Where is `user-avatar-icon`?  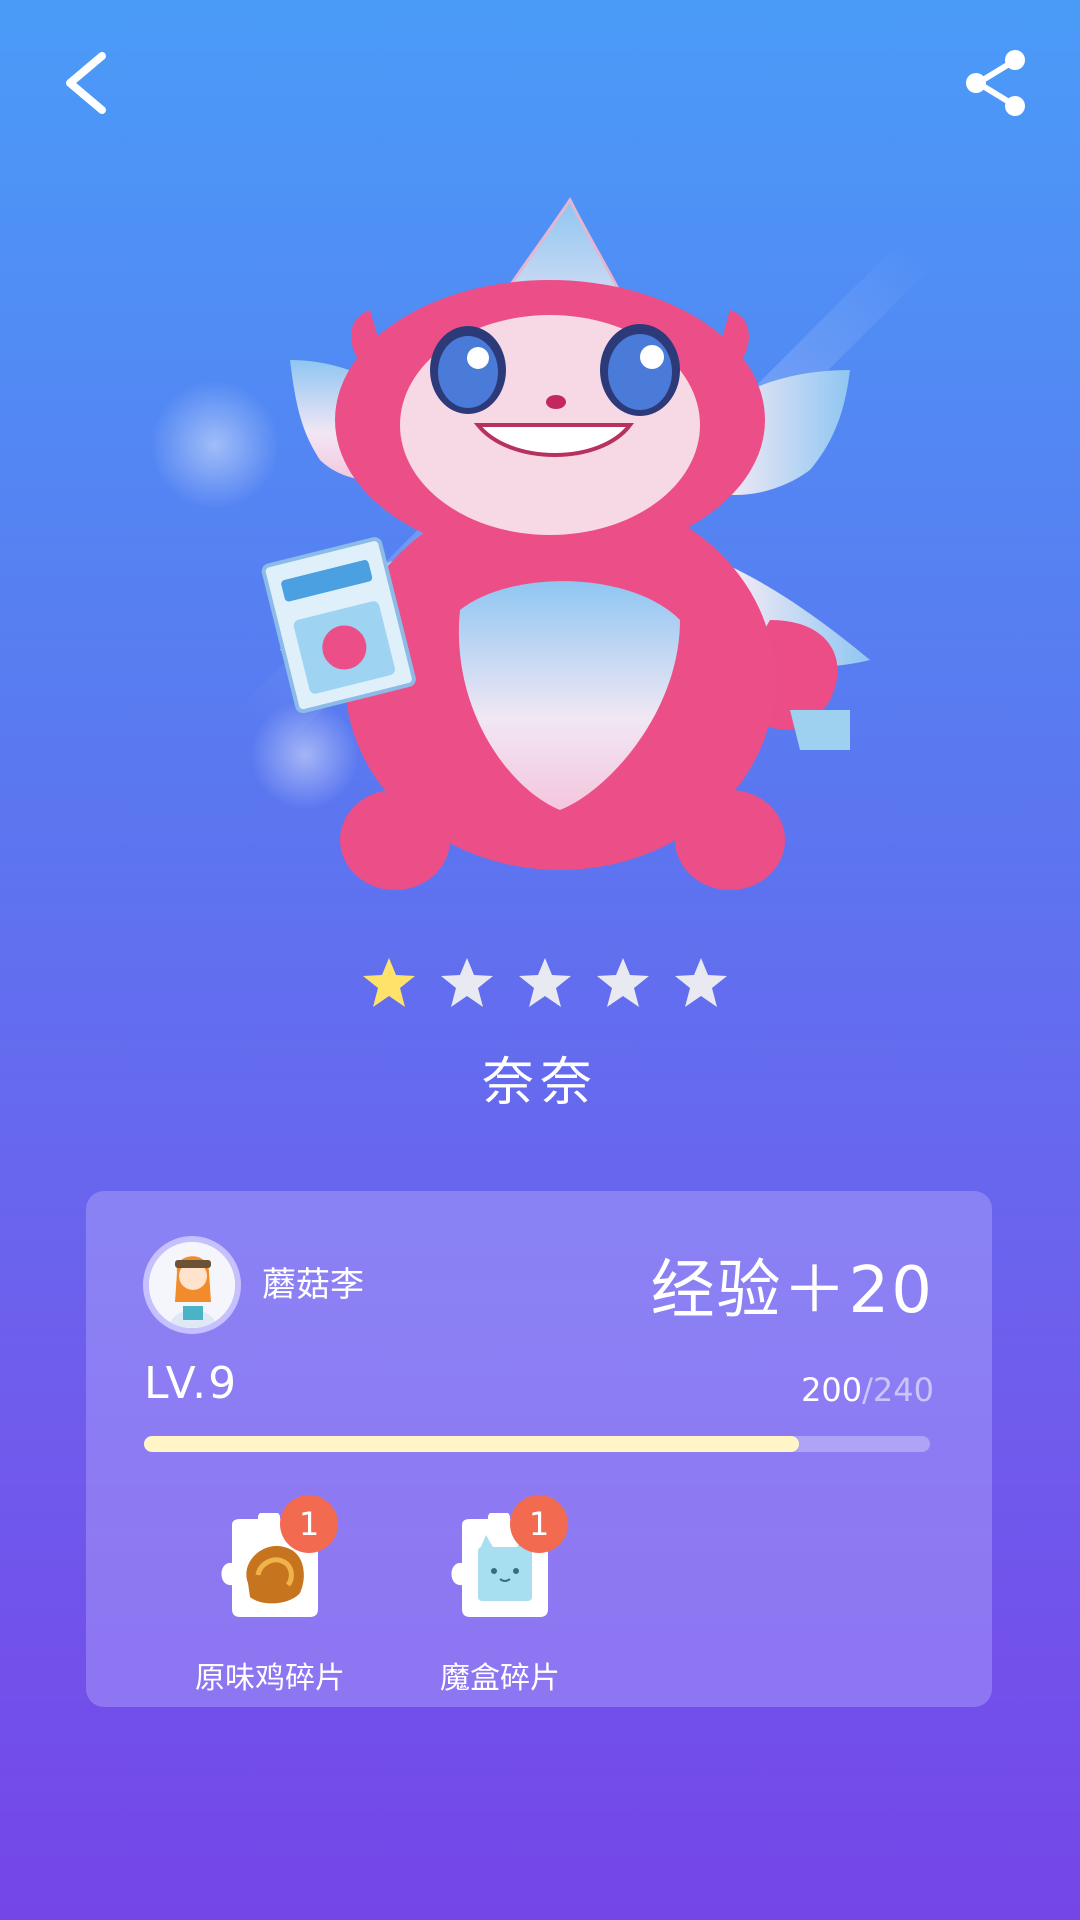
user-avatar-icon is located at coordinates (192, 1285).